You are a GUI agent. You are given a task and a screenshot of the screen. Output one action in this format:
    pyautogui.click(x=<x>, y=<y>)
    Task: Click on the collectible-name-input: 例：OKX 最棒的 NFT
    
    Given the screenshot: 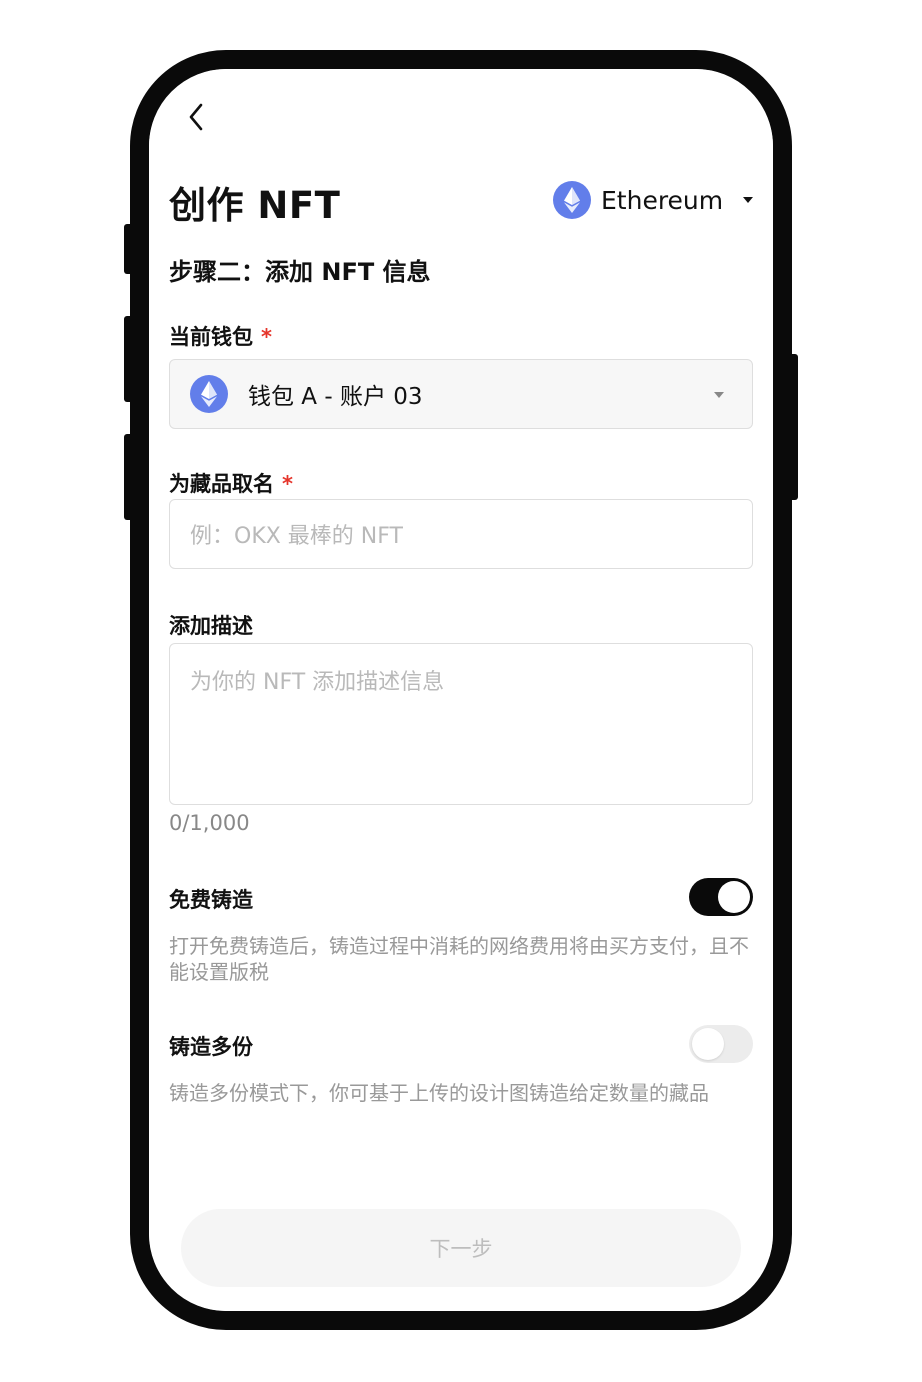 What is the action you would take?
    pyautogui.click(x=461, y=534)
    